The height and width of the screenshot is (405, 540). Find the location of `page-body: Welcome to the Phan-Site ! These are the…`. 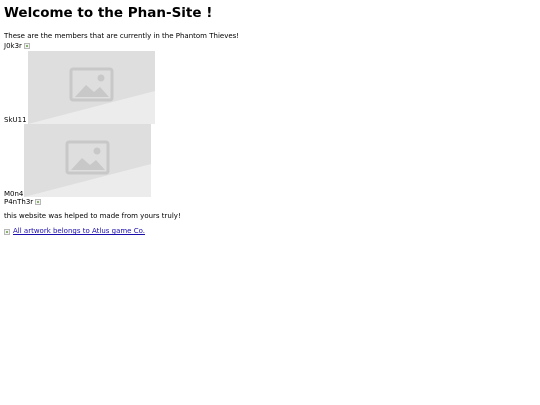

page-body: Welcome to the Phan-Site ! These are the… is located at coordinates (269, 20).